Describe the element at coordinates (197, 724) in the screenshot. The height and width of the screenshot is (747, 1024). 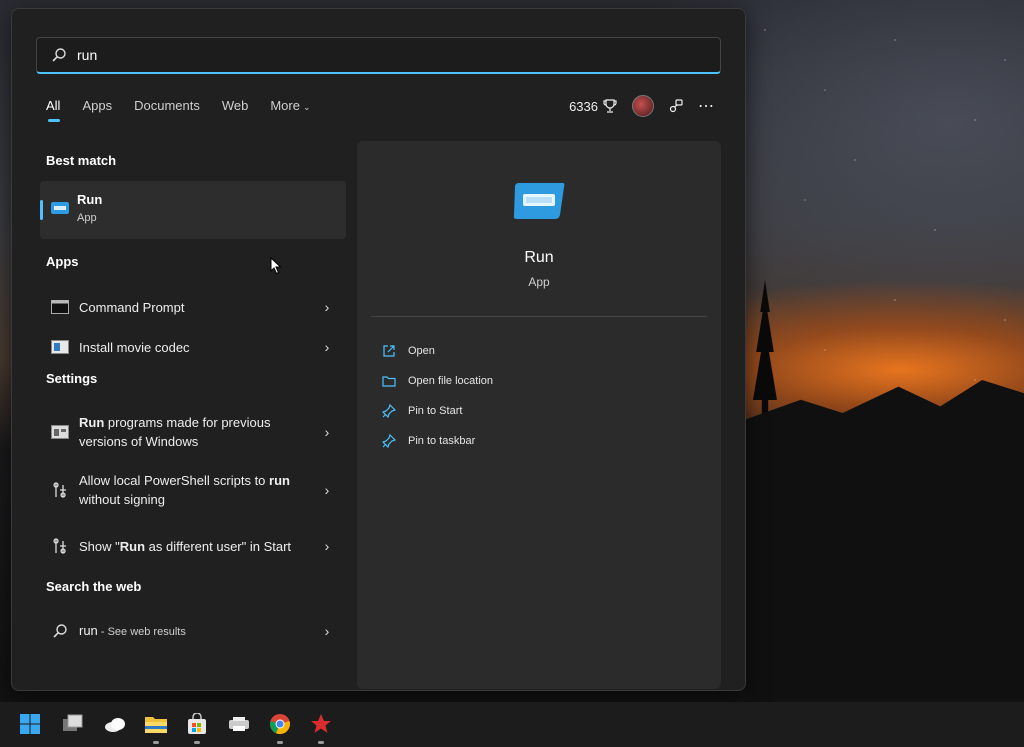
I see `microsoft-store-icon` at that location.